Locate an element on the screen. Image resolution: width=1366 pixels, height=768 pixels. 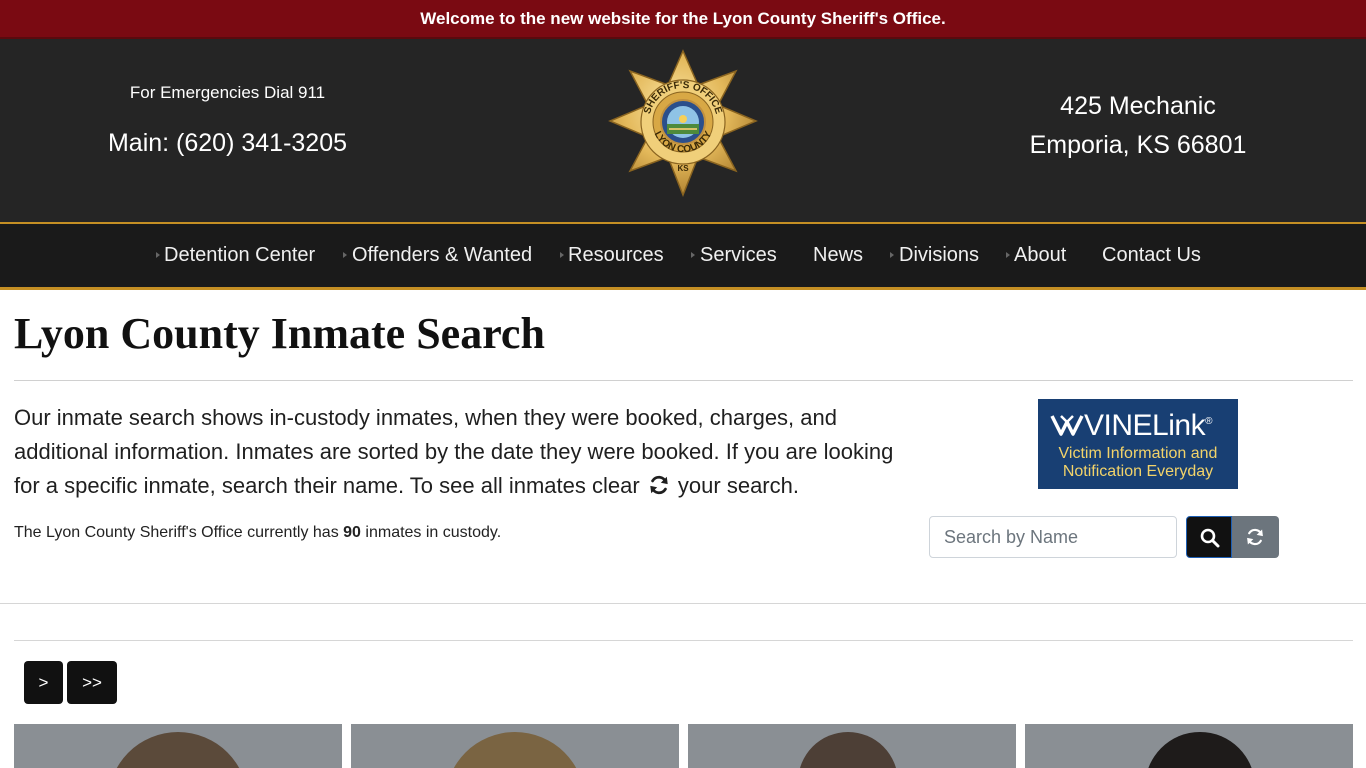
vinelink-brand-b: Link is located at coordinates (1179, 425).